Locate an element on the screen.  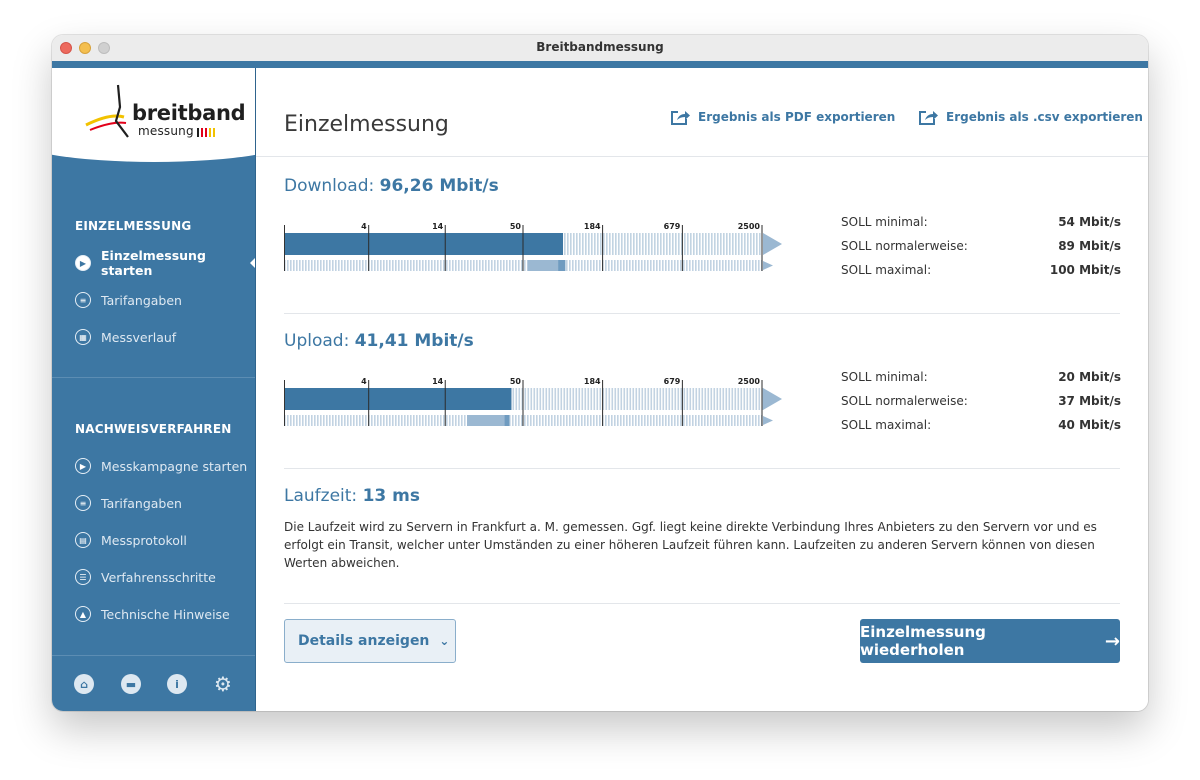
download-soll-min-row: SOLL minimal: 54 Mbit/s is located at coordinates (981, 222).